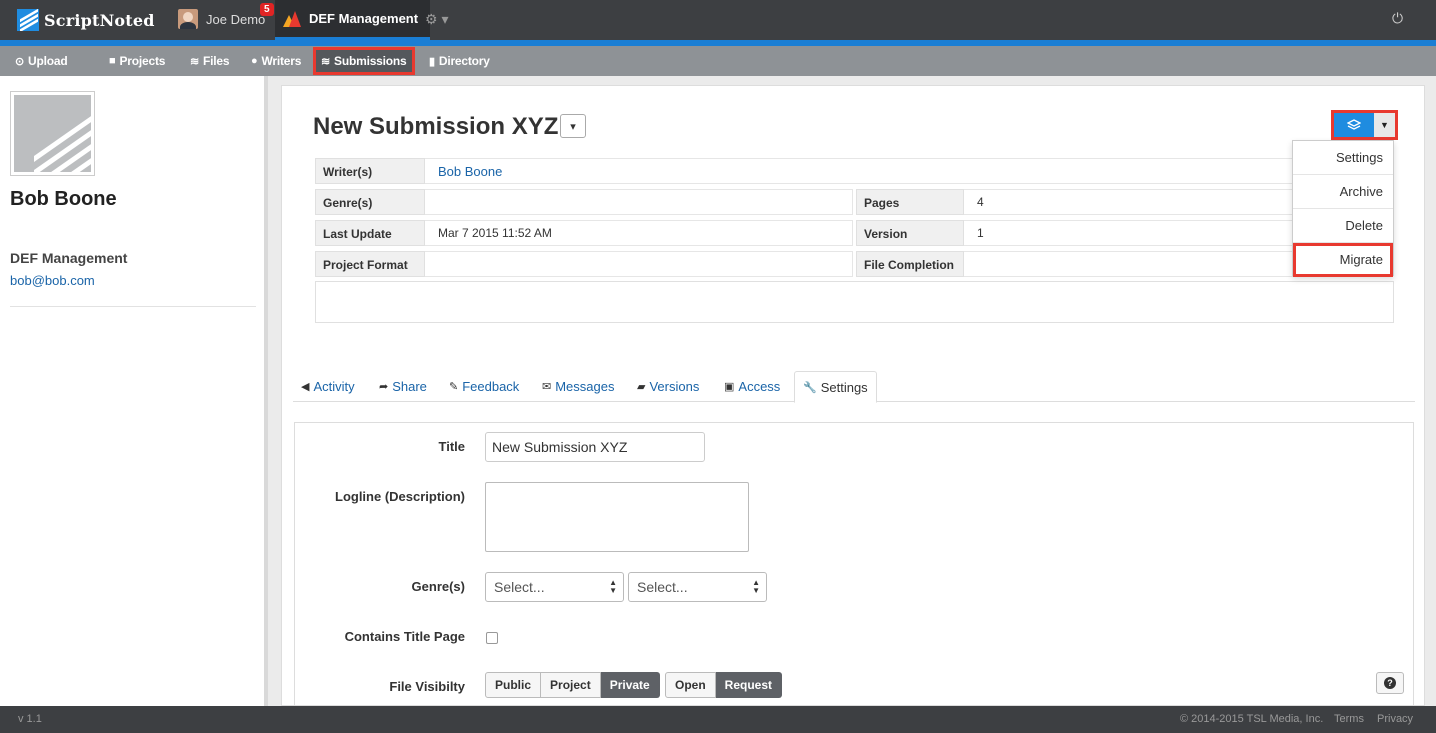  I want to click on tab-settings: 🔧 Settings, so click(835, 387).